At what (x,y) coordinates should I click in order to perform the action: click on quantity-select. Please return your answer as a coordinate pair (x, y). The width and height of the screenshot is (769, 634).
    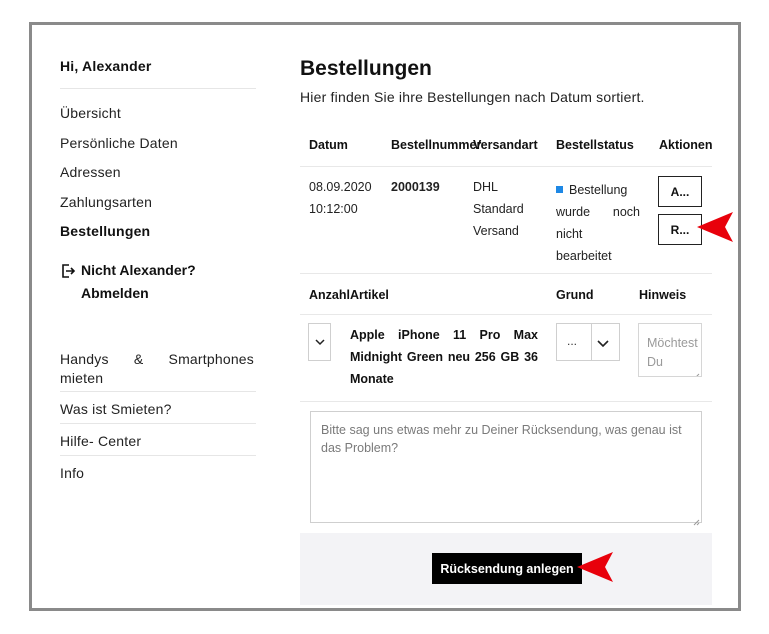
    Looking at the image, I should click on (319, 342).